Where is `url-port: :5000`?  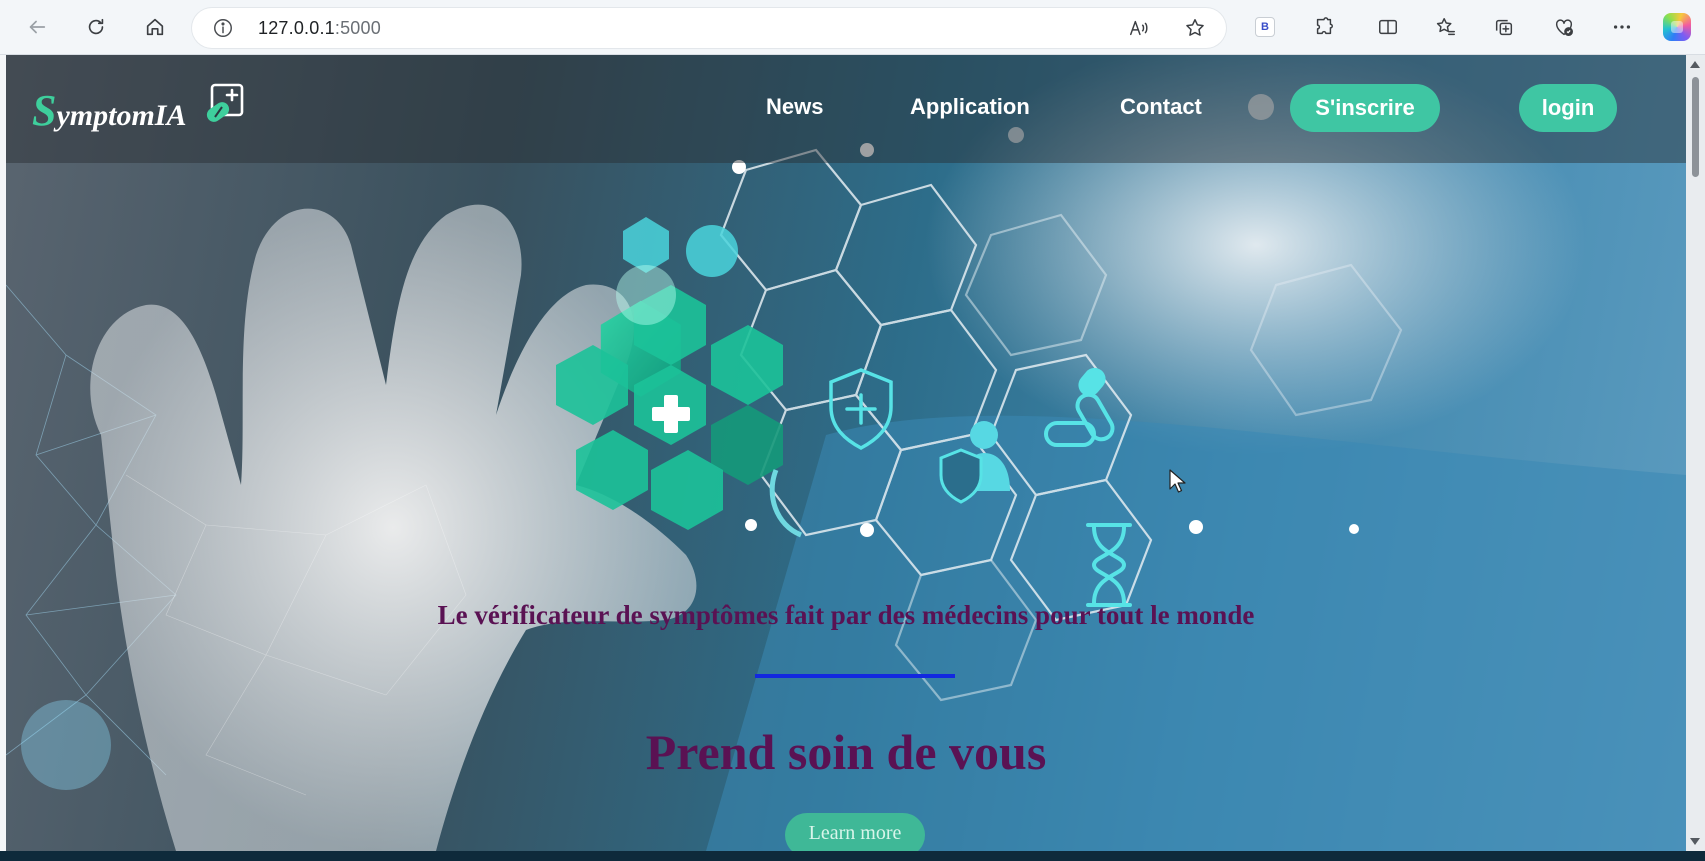 url-port: :5000 is located at coordinates (357, 28).